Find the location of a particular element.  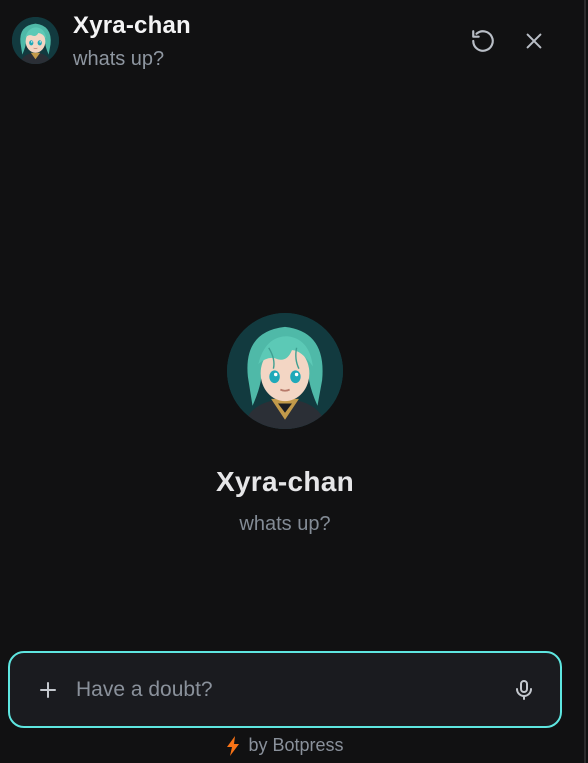

plus-icon is located at coordinates (48, 690).